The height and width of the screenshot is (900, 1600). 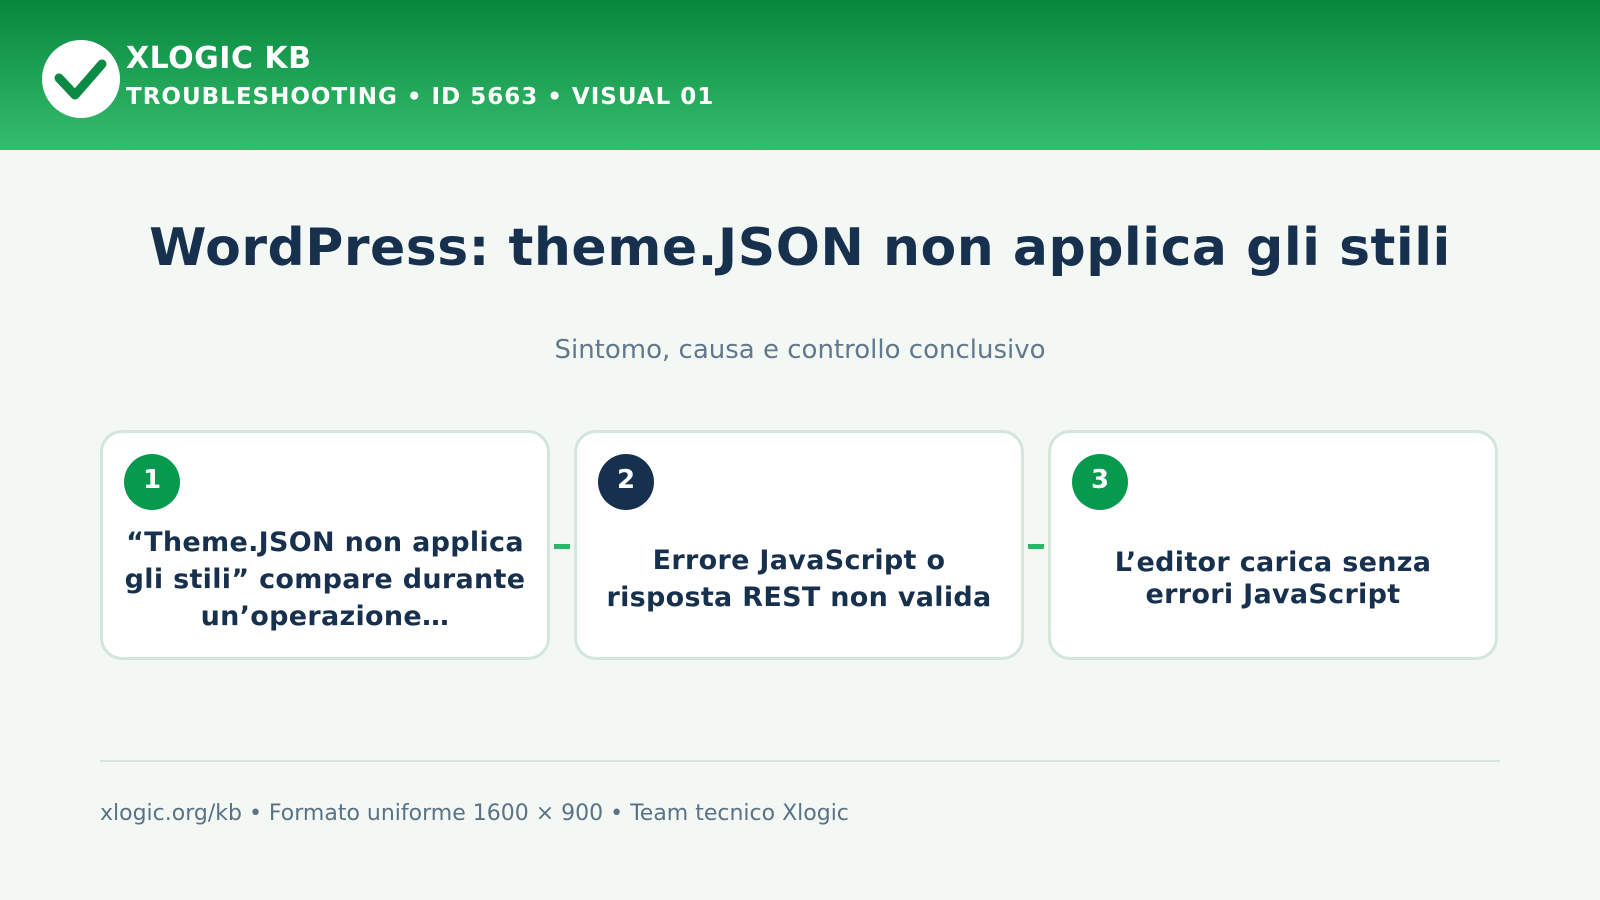 What do you see at coordinates (1273, 578) in the screenshot?
I see `step-text: L’editor carica senza errori JavaScript` at bounding box center [1273, 578].